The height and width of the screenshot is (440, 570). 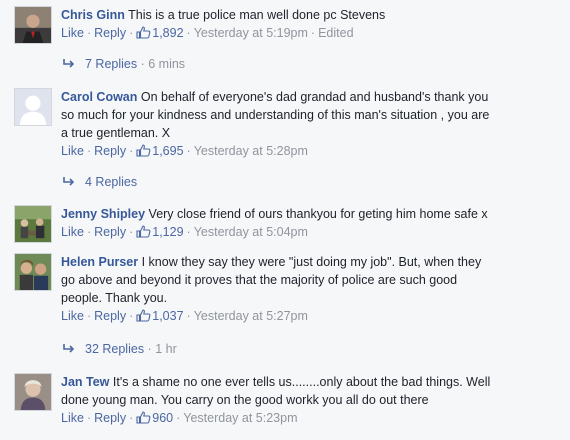 What do you see at coordinates (184, 316) in the screenshot?
I see `comment-actions: Like · Reply · 1,037 · Yesterday at 5:27pm` at bounding box center [184, 316].